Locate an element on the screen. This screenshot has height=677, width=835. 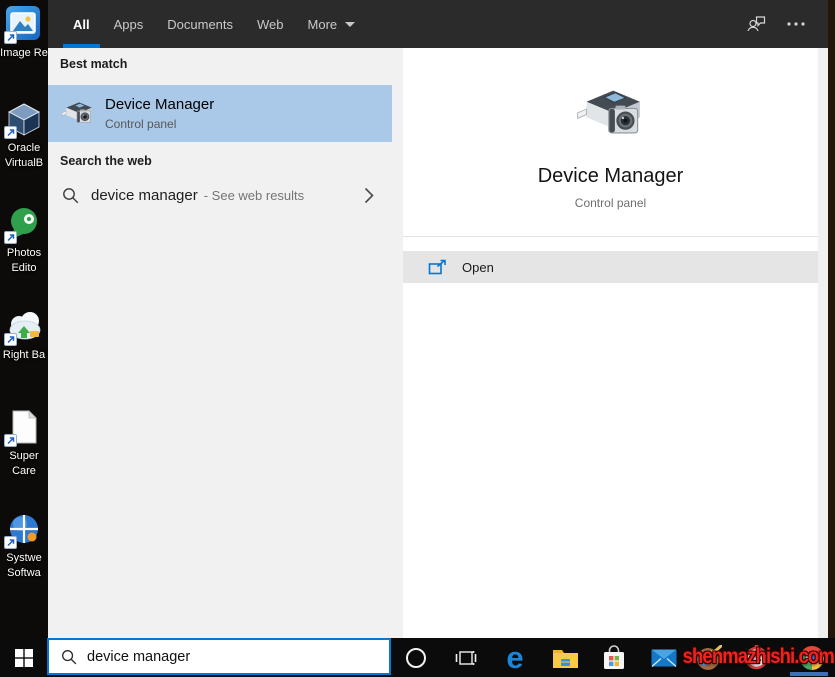
web-search-result: device manager - See web results is located at coordinates (225, 195).